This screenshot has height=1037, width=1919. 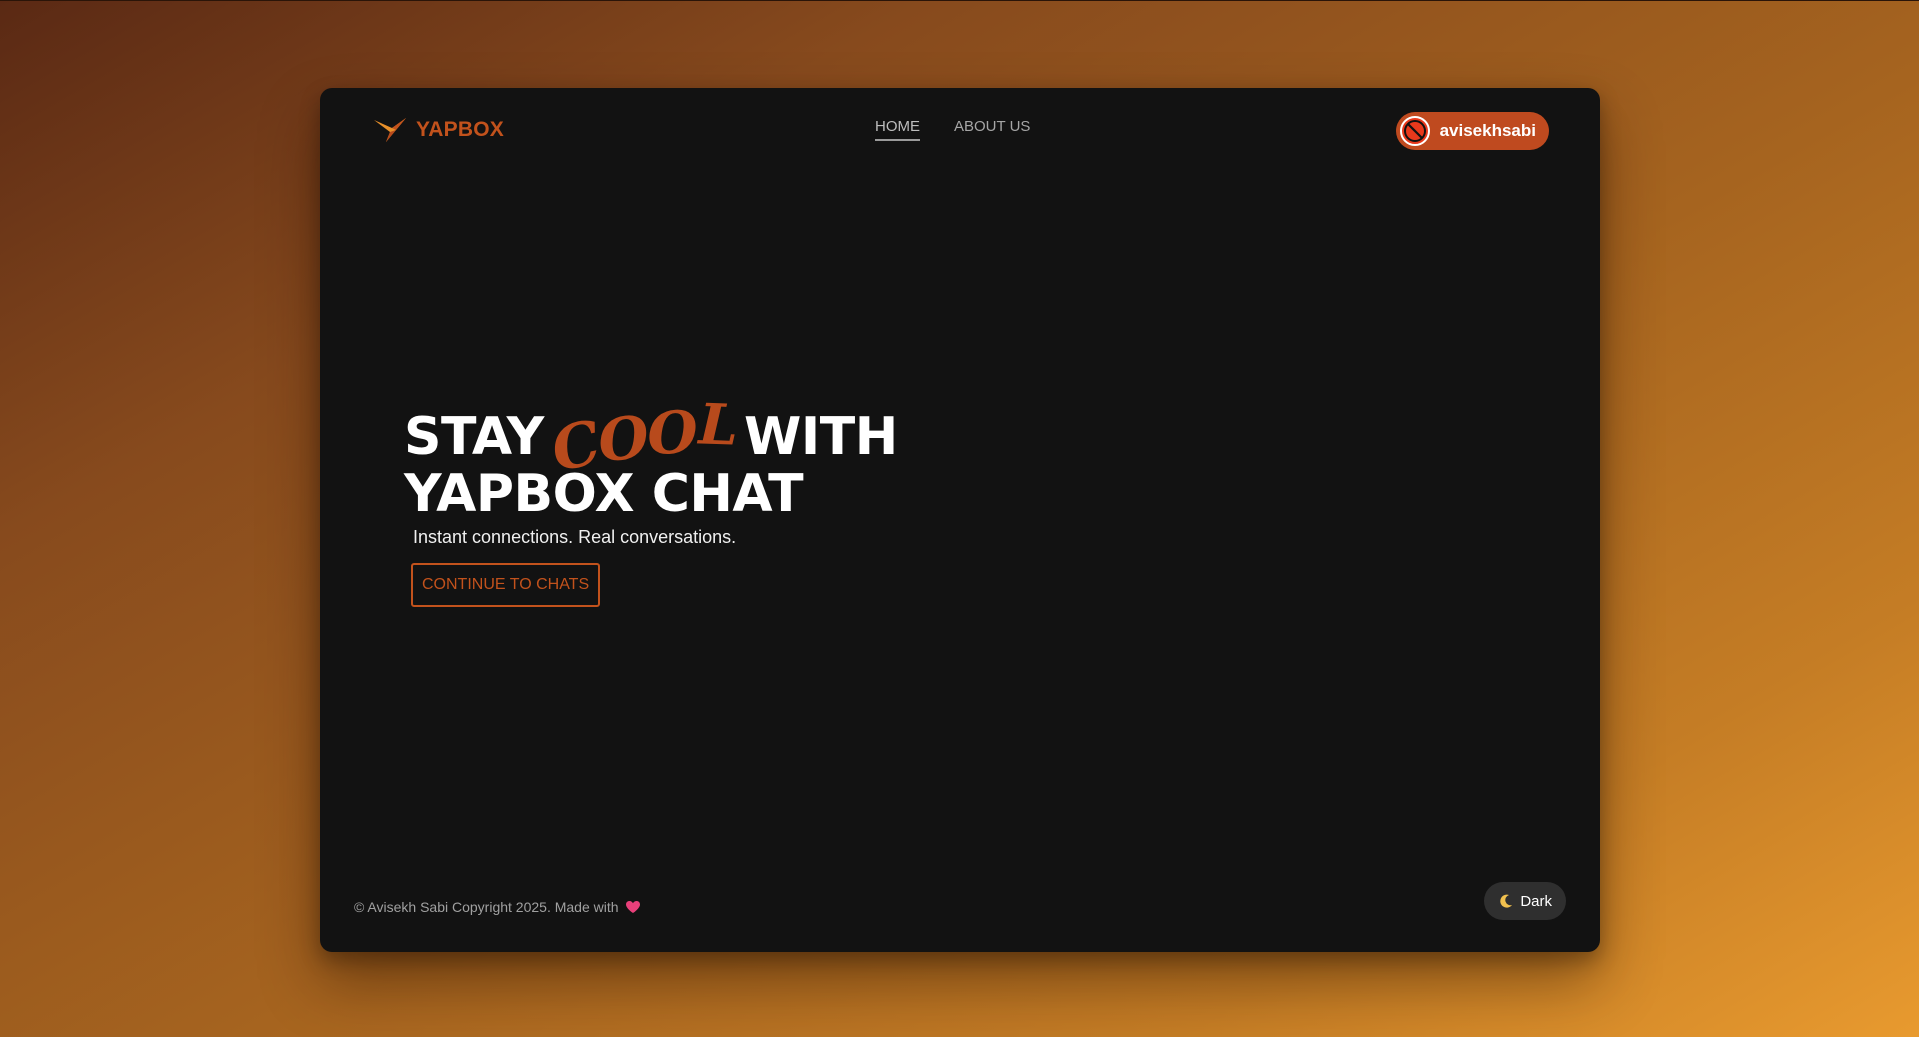 I want to click on heart-icon, so click(x=632, y=907).